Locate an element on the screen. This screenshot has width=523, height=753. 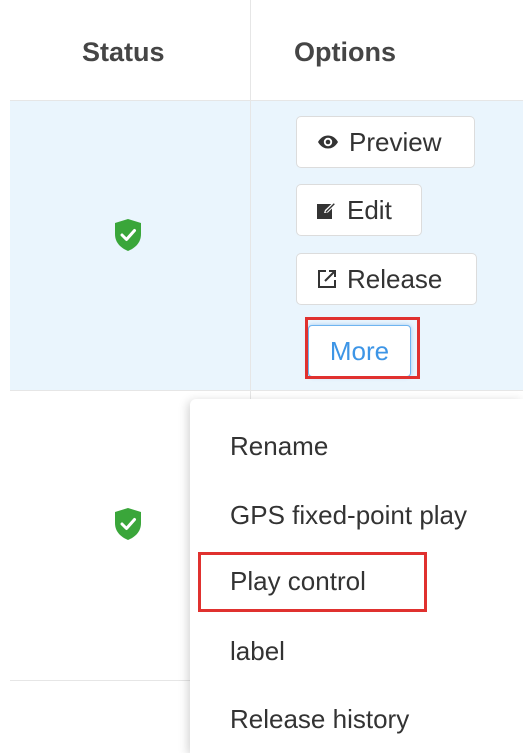
column-header-options: Options is located at coordinates (345, 52).